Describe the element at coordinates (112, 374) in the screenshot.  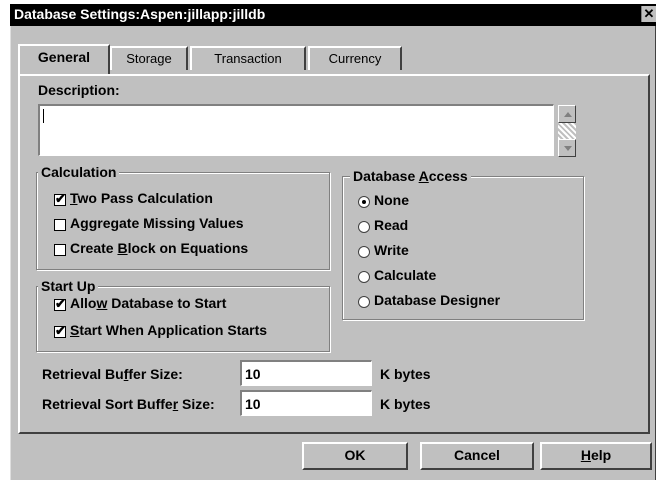
I see `retrieval-buffer-size-label: Retrieval Buffer Size:` at that location.